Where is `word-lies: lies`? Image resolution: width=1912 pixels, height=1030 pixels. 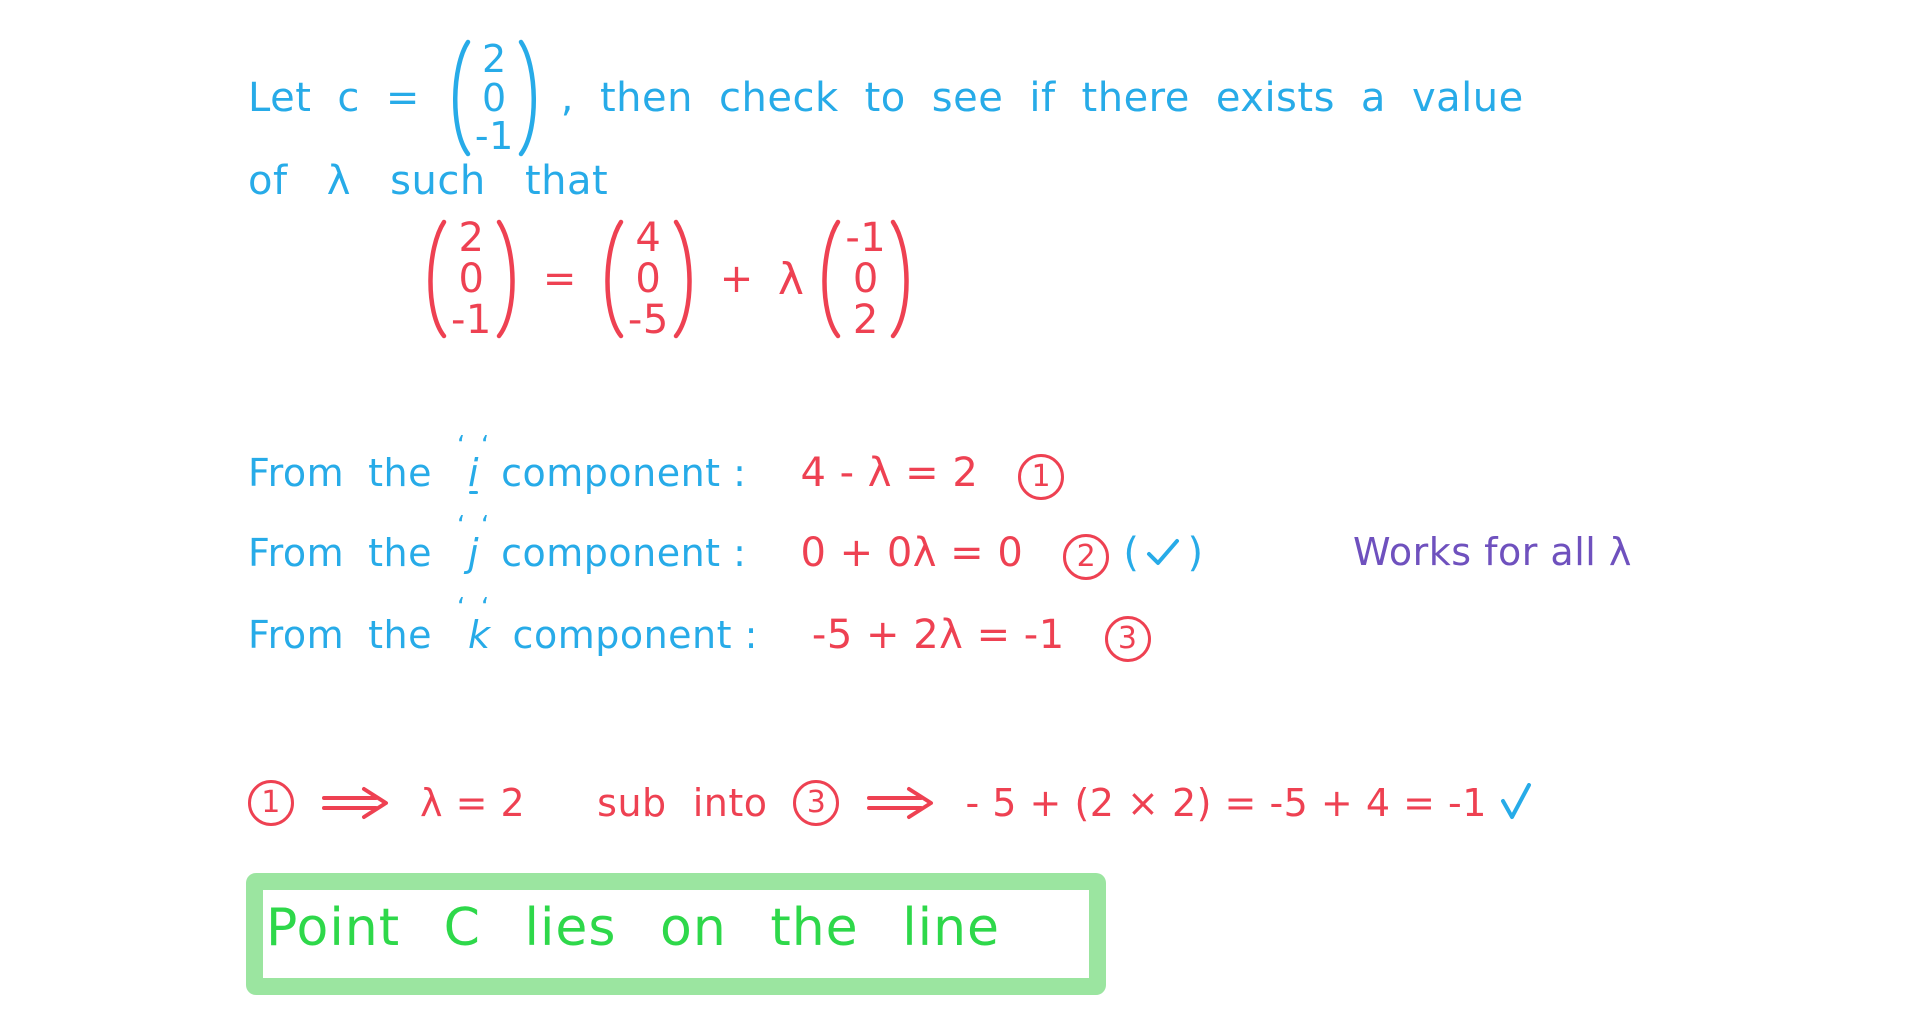
word-lies: lies is located at coordinates (570, 928).